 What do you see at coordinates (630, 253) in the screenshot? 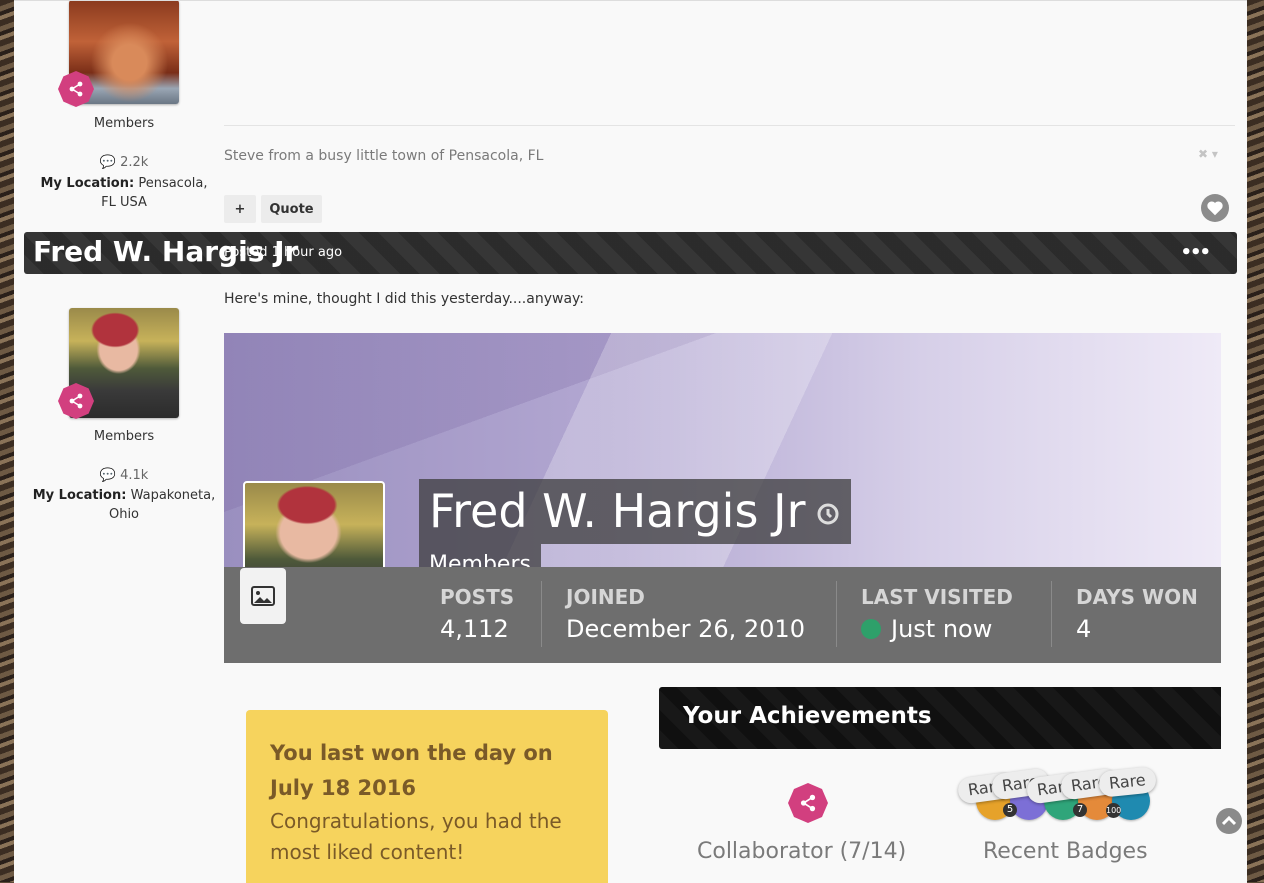
I see `post-header: Posted 1 hour ago Fred W. Hargis Jr •••` at bounding box center [630, 253].